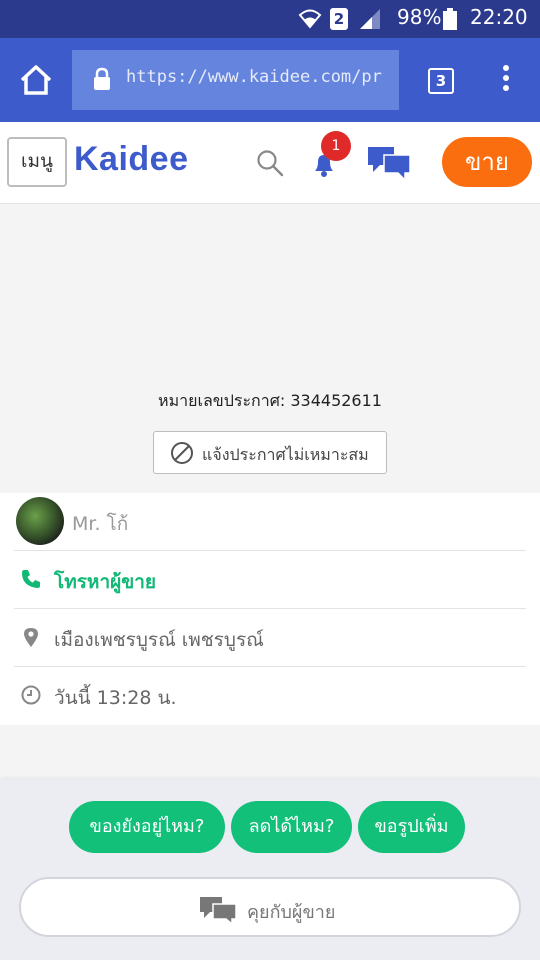 The height and width of the screenshot is (960, 540). I want to click on seller-row: Mr. โก้, so click(270, 522).